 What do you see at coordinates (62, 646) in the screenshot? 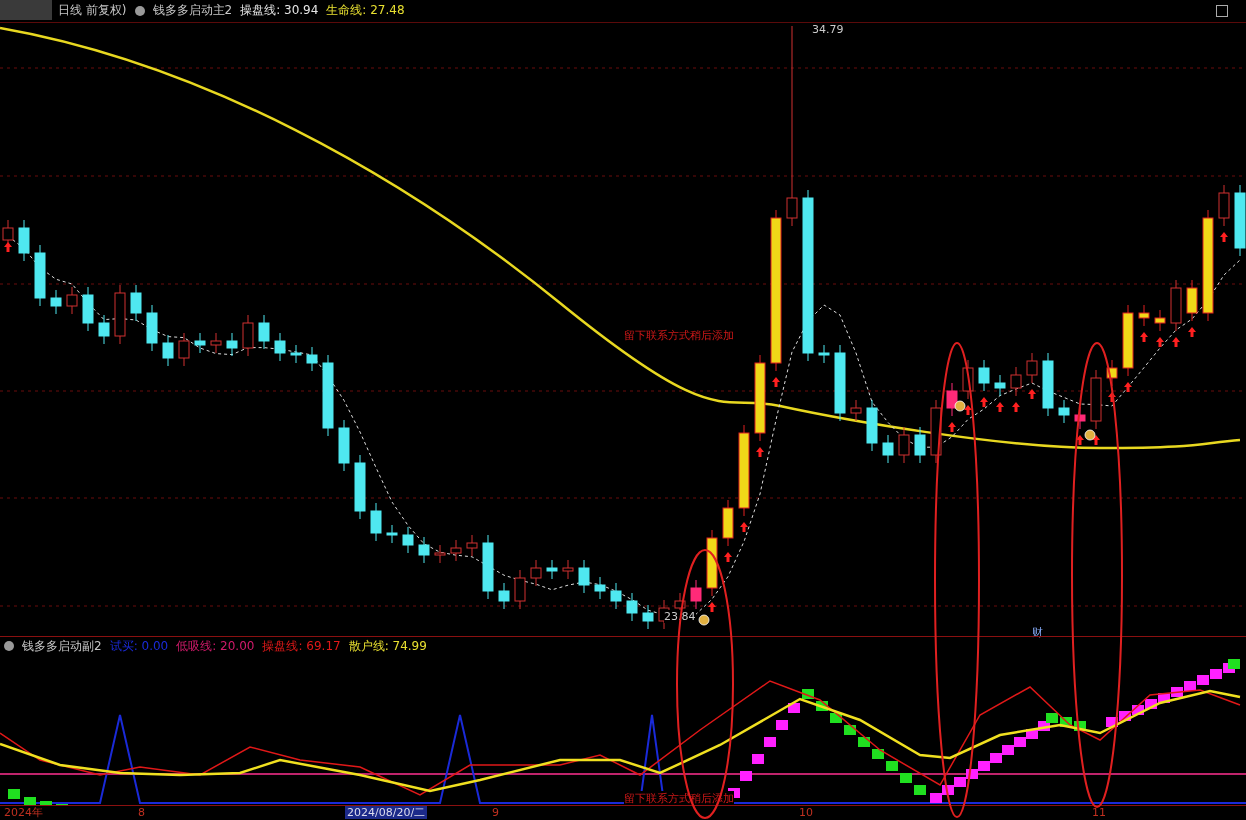
I see `indicator-name: 钱多多启动副2` at bounding box center [62, 646].